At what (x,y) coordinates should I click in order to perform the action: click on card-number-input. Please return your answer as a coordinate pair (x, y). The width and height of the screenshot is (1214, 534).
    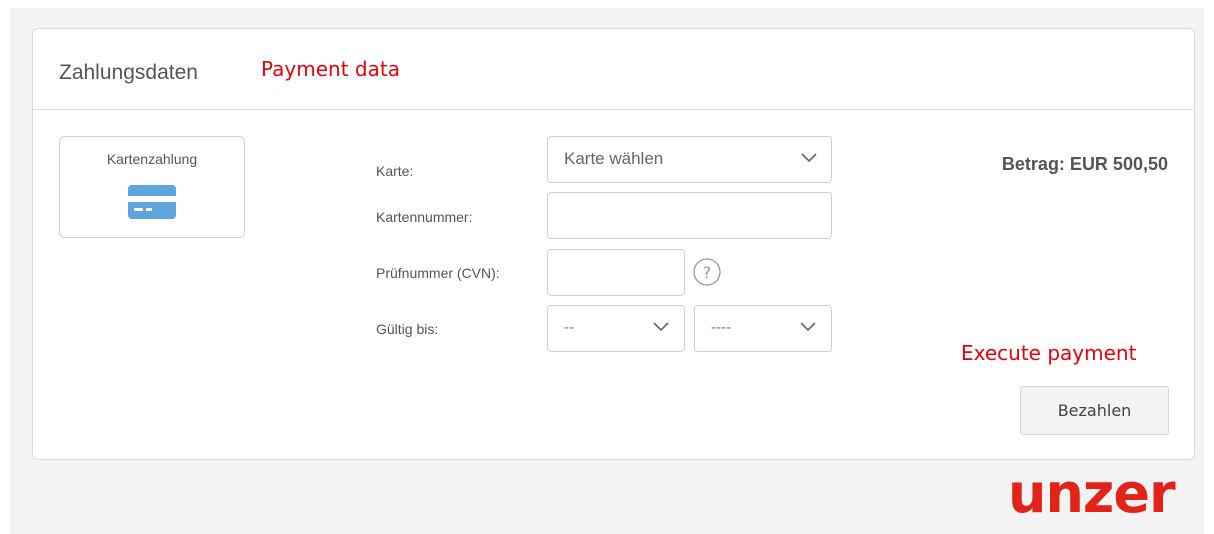
    Looking at the image, I should click on (689, 215).